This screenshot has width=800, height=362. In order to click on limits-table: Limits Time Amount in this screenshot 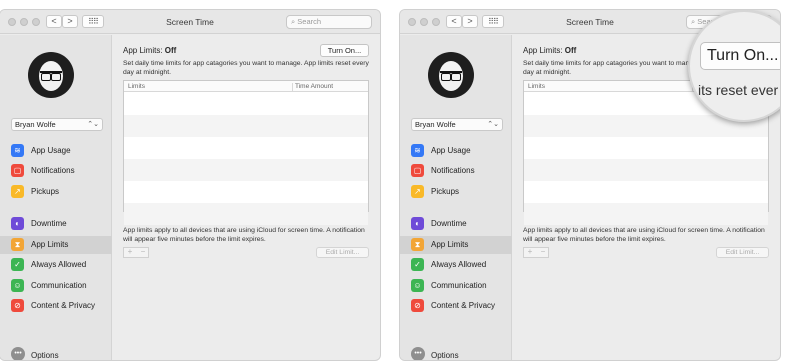, I will do `click(246, 152)`.